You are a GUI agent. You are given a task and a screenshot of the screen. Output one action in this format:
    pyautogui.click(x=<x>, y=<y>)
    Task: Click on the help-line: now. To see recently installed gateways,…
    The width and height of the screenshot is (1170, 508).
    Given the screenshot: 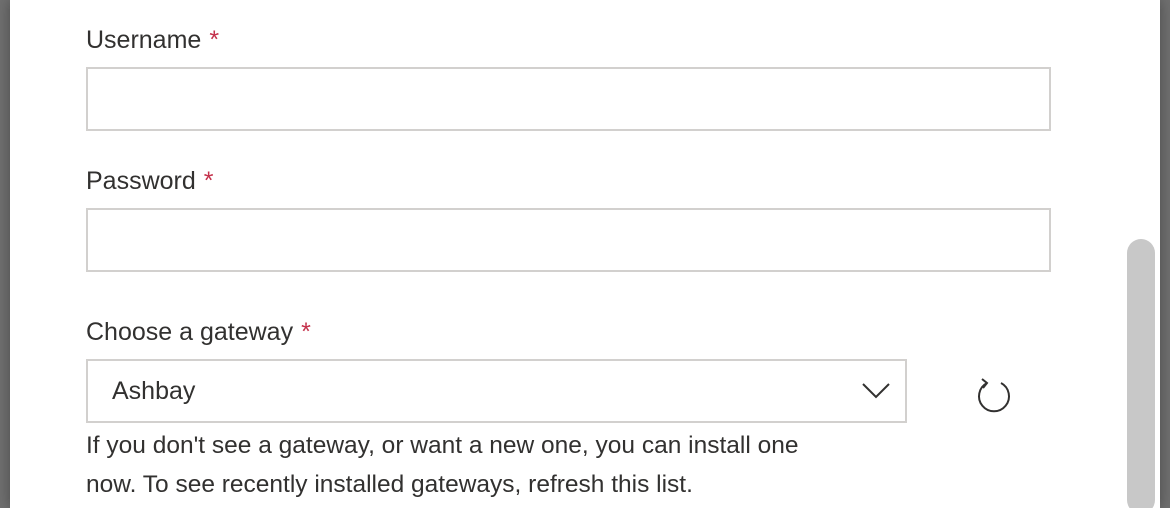 What is the action you would take?
    pyautogui.click(x=389, y=484)
    